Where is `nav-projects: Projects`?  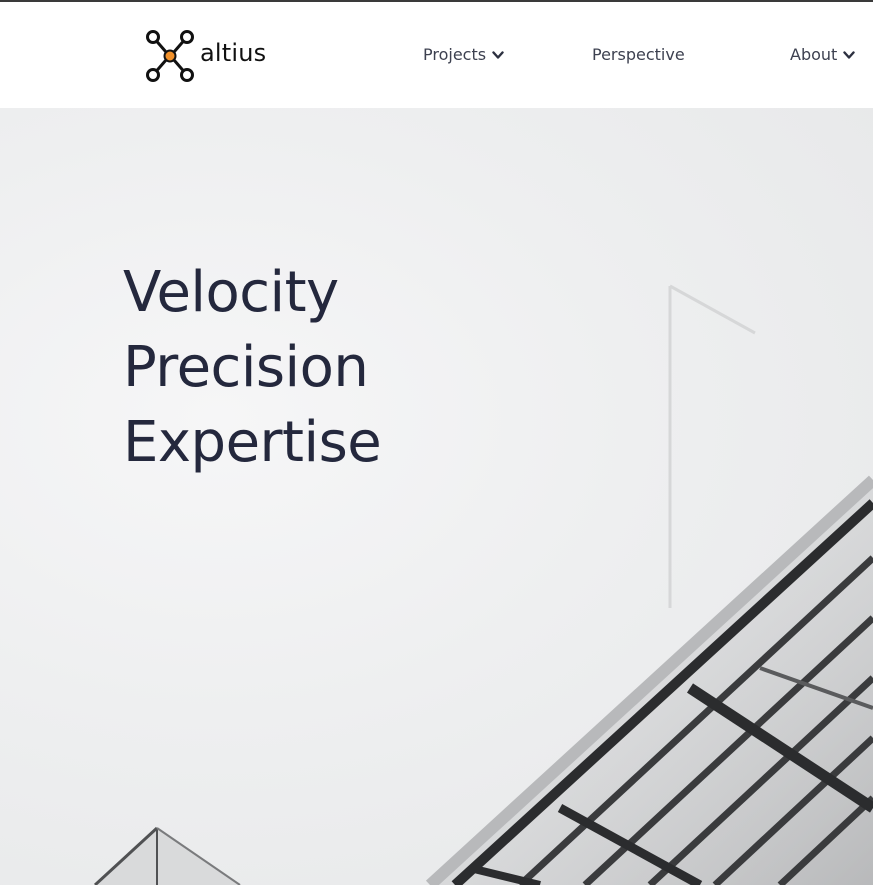
nav-projects: Projects is located at coordinates (463, 54).